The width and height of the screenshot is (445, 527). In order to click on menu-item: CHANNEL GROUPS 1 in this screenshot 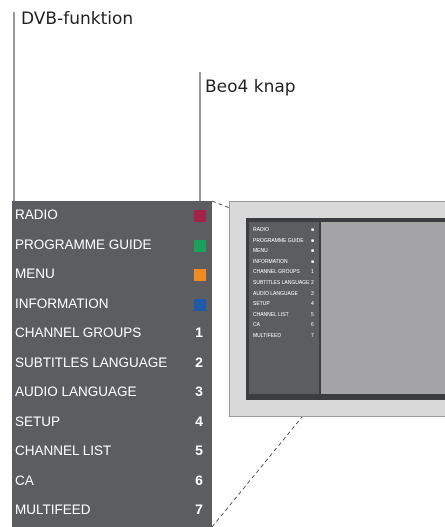, I will do `click(112, 334)`.